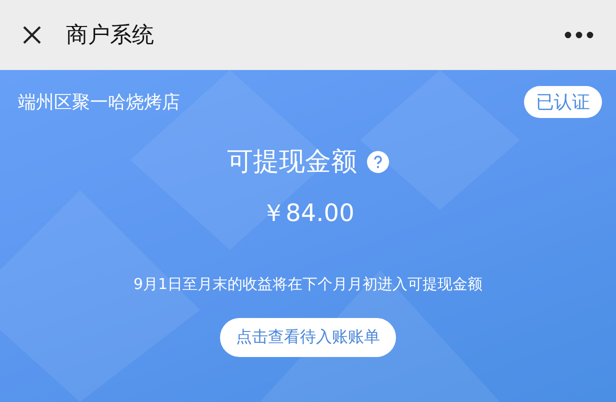 The image size is (616, 402). What do you see at coordinates (579, 35) in the screenshot?
I see `more-icon` at bounding box center [579, 35].